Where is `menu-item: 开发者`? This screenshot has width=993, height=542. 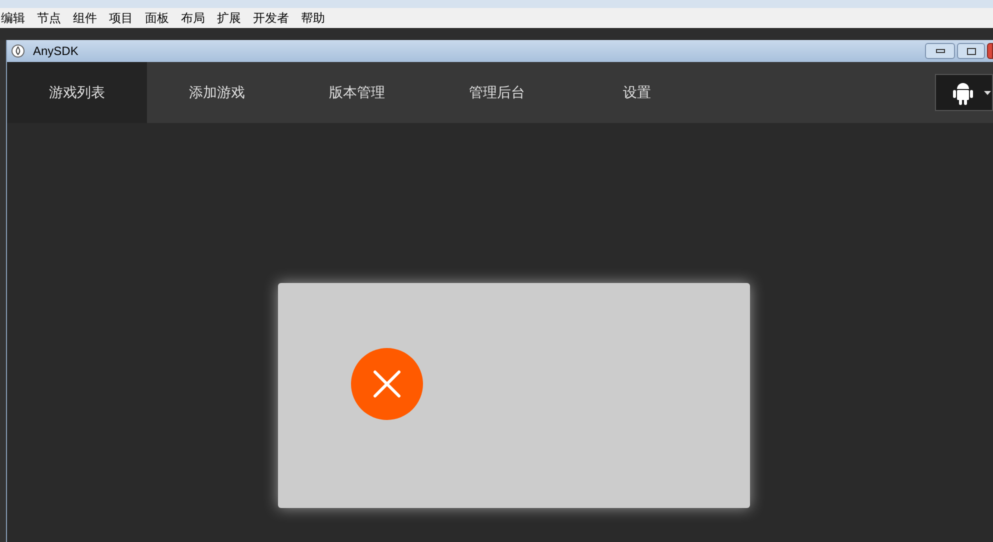
menu-item: 开发者 is located at coordinates (271, 18).